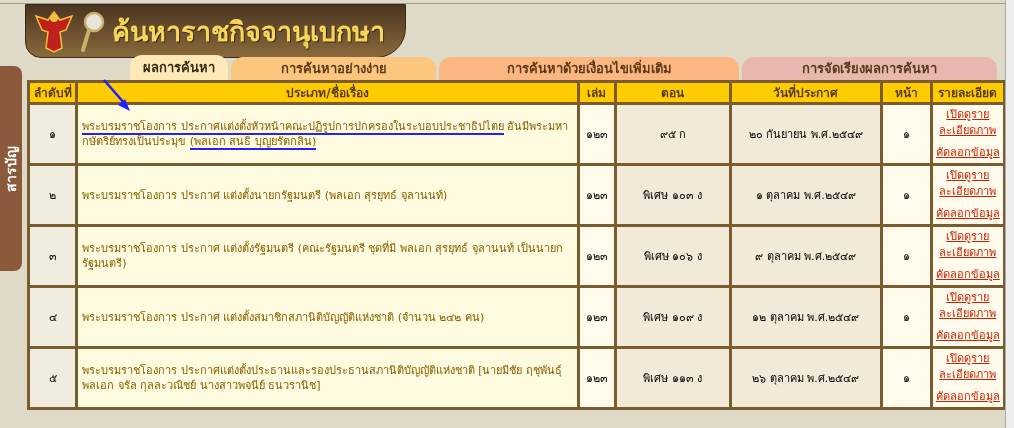 The height and width of the screenshot is (428, 1014). What do you see at coordinates (673, 378) in the screenshot?
I see `table-cell: พิเศษ ๑๑๓ ง` at bounding box center [673, 378].